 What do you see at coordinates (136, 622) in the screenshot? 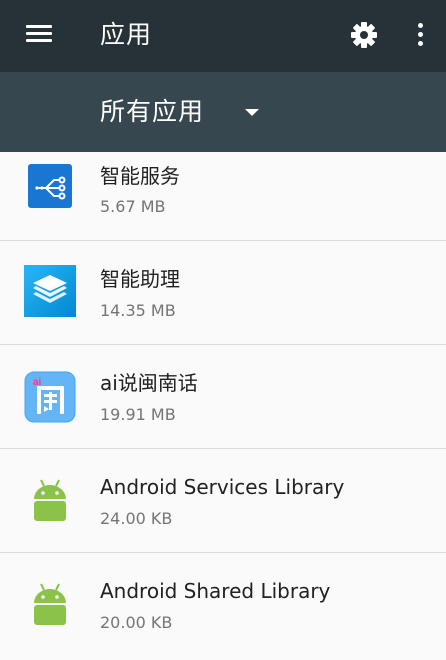
I see `app-size: 20.00 KB` at bounding box center [136, 622].